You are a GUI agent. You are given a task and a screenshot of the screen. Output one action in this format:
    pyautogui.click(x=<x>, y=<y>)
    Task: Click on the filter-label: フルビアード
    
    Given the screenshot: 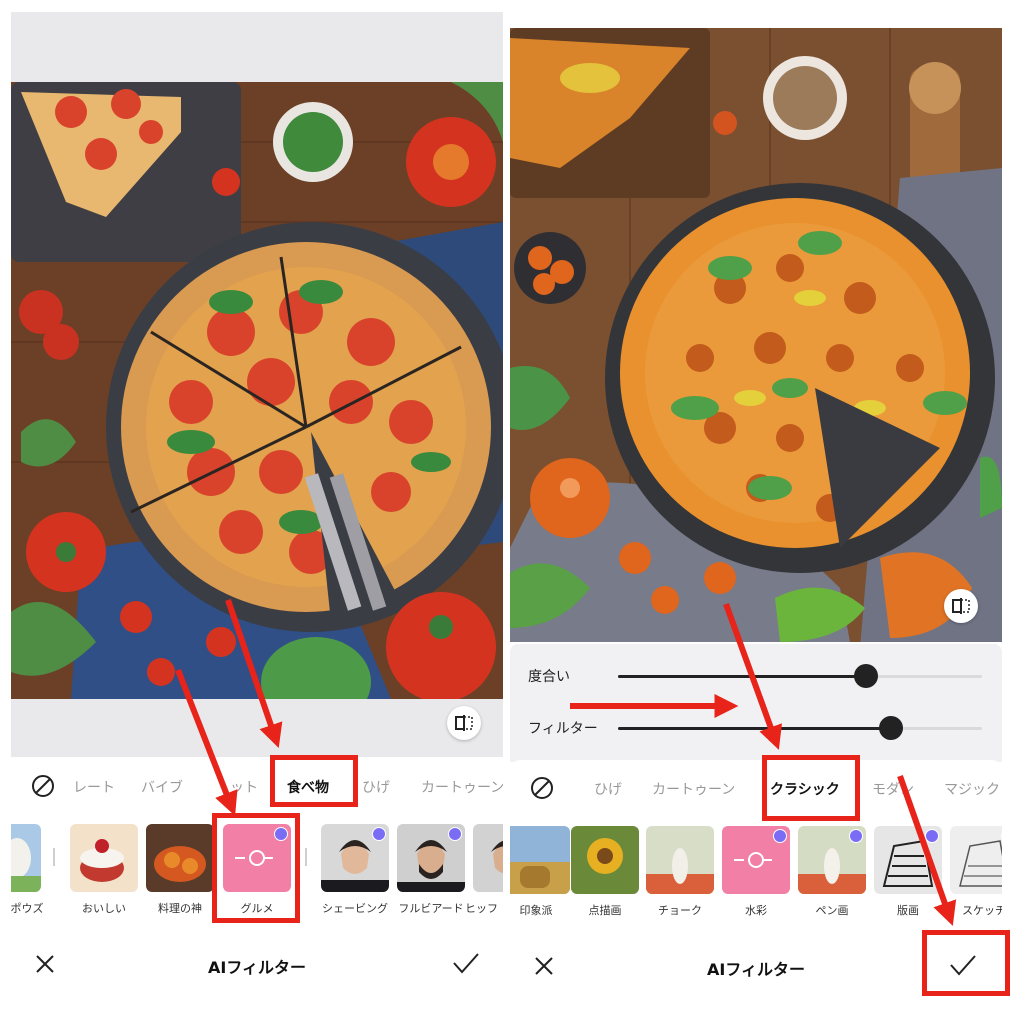 What is the action you would take?
    pyautogui.click(x=431, y=908)
    